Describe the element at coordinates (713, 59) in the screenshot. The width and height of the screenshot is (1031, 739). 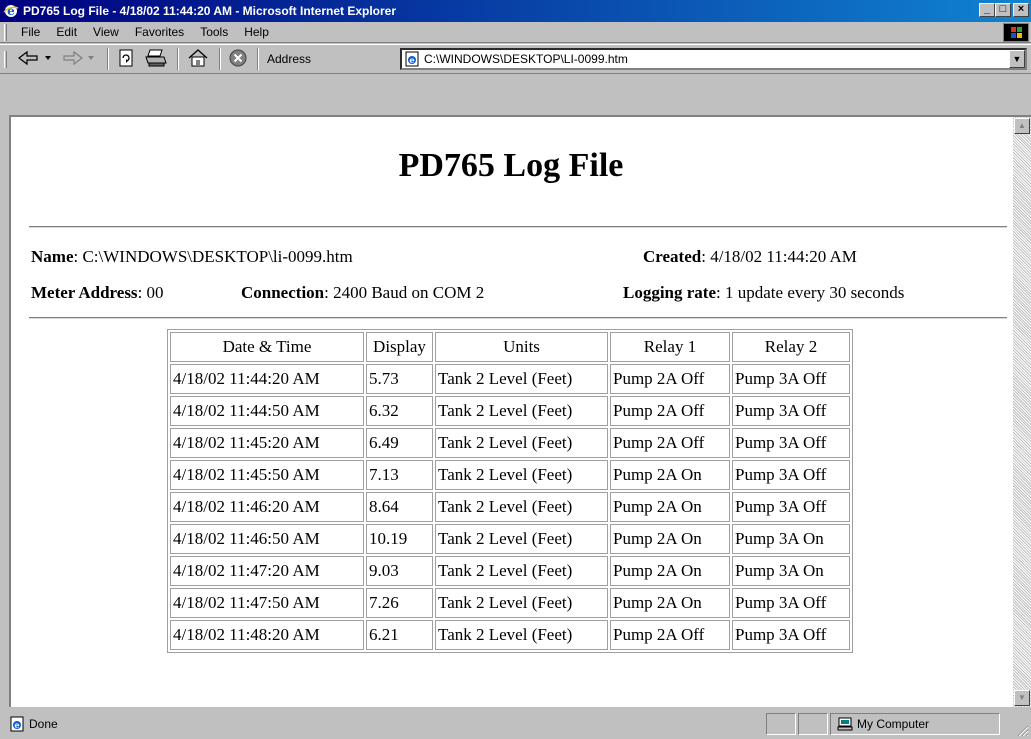
I see `address-bar: e C:\WINDOWS\DESKTOP\LI-0099.htm ▼` at that location.